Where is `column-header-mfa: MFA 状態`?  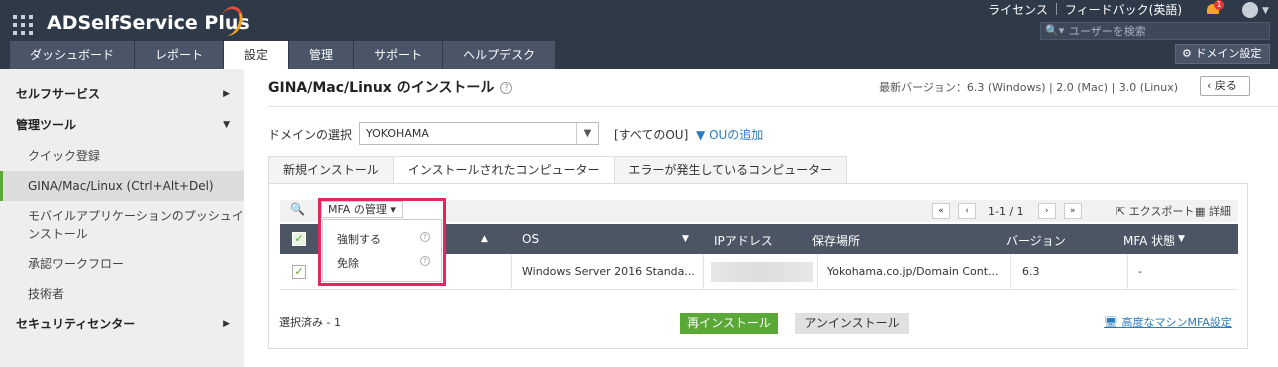 column-header-mfa: MFA 状態 is located at coordinates (1149, 240).